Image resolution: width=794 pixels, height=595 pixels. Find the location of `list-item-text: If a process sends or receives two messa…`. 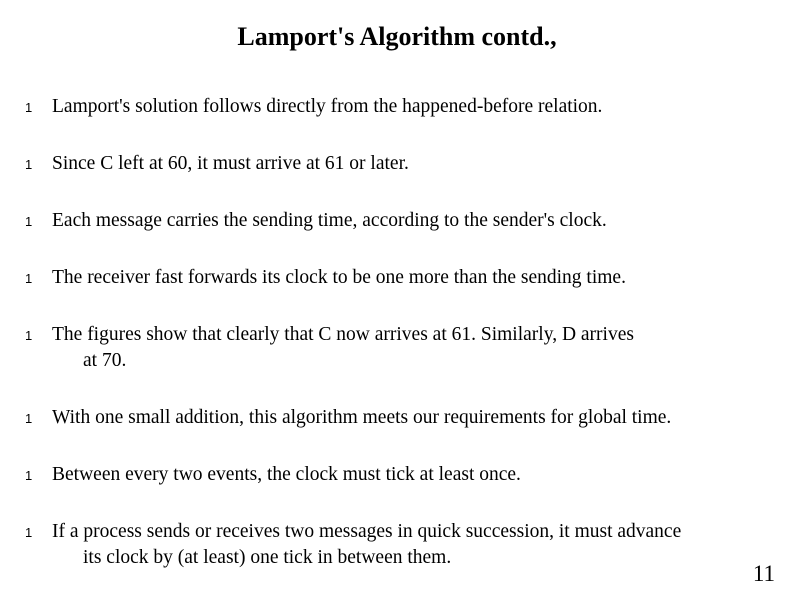

list-item-text: If a process sends or receives two messa… is located at coordinates (417, 545).